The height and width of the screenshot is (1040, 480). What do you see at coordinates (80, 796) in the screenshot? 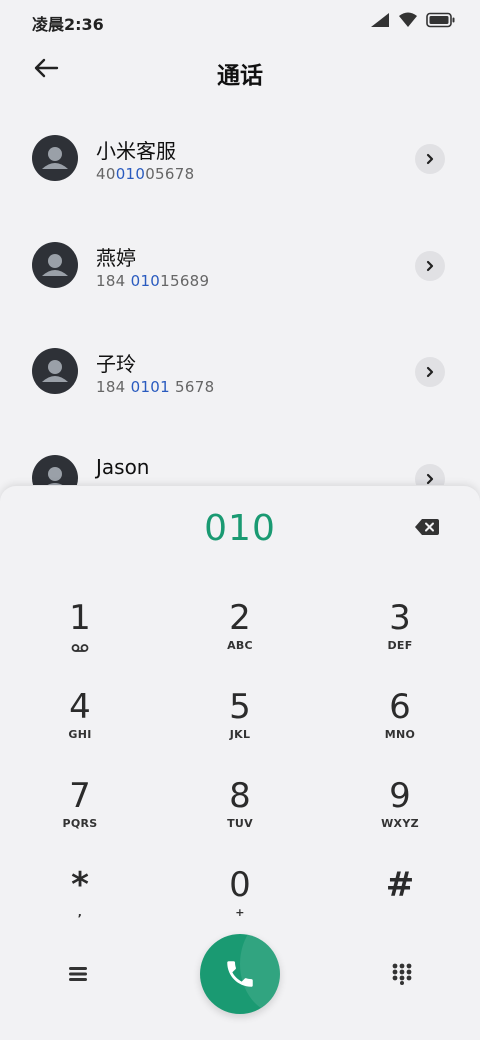
I see `key-digit: 7` at bounding box center [80, 796].